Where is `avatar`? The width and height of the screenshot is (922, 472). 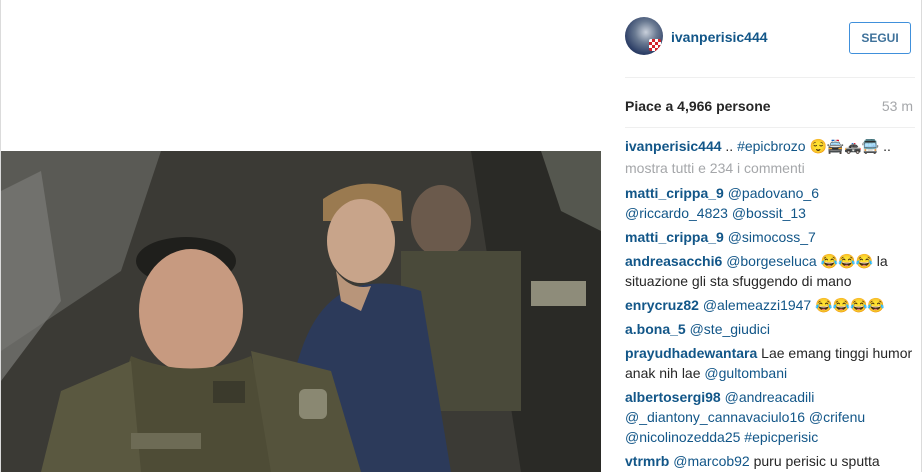 avatar is located at coordinates (644, 36).